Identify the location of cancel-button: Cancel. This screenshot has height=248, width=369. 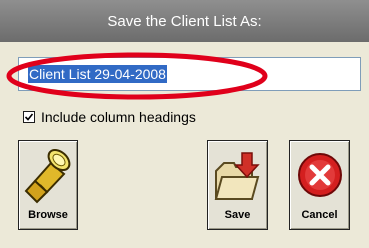
(319, 185).